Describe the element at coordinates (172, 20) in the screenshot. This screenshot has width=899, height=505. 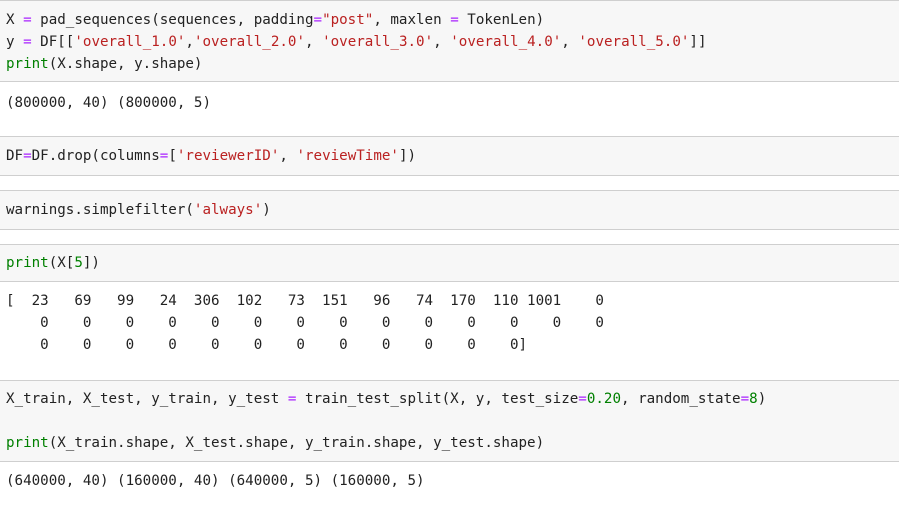
I see `code-token: pad_sequences(sequences, padding` at that location.